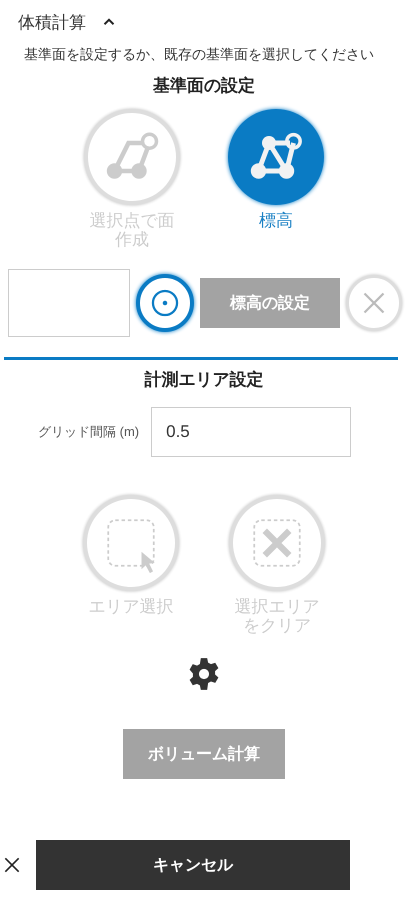  What do you see at coordinates (52, 23) in the screenshot?
I see `panel-title: 体積計算` at bounding box center [52, 23].